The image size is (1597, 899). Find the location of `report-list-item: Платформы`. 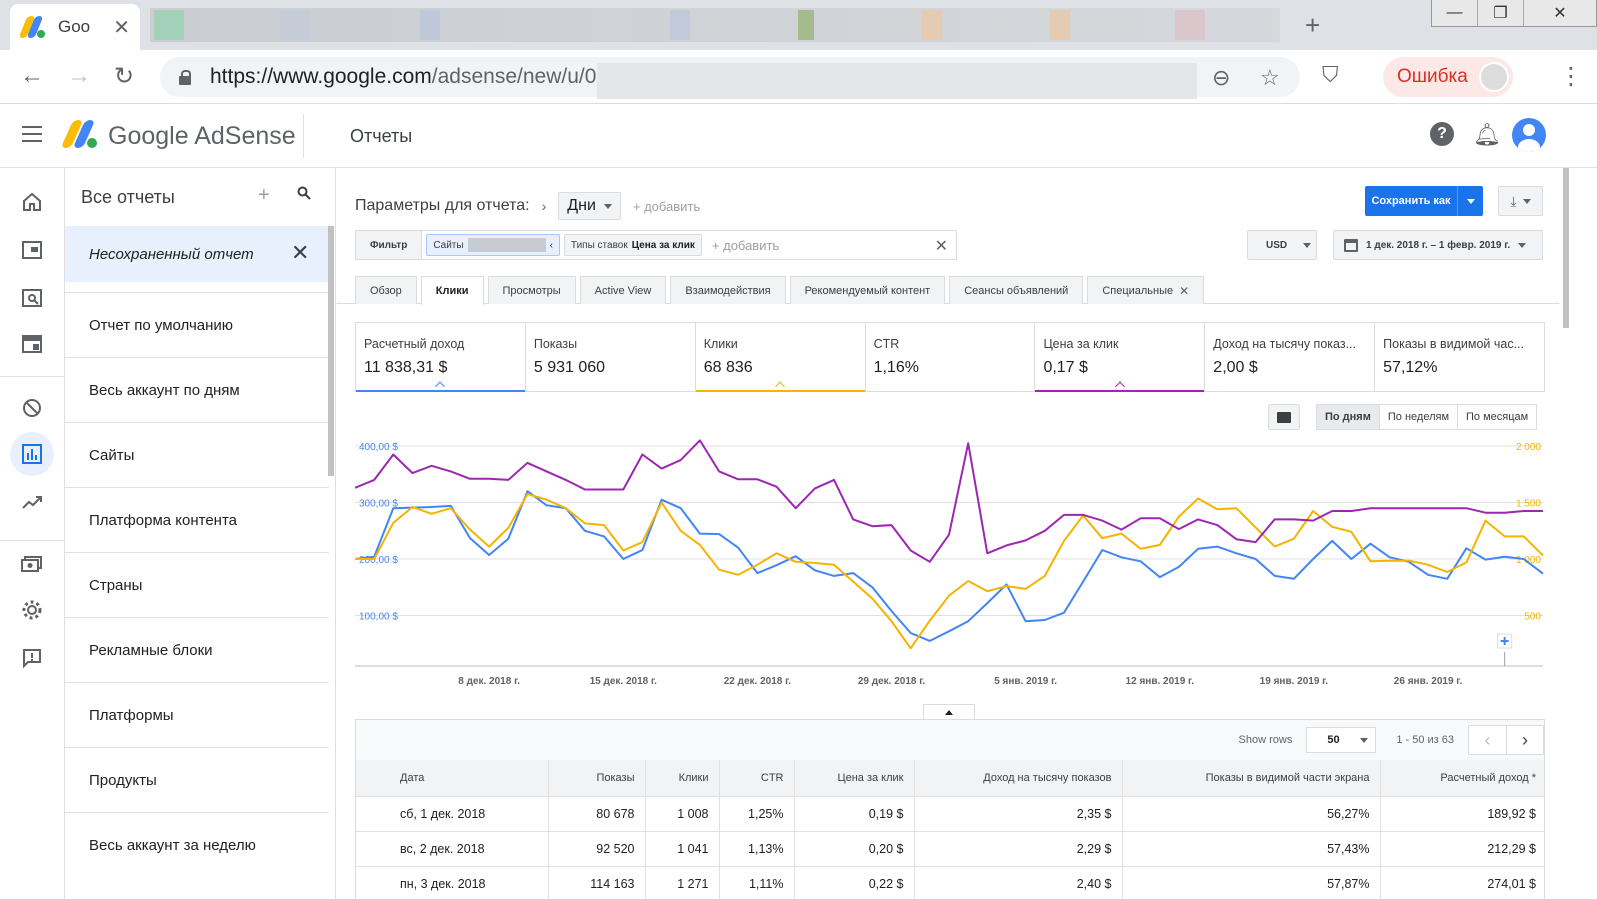

report-list-item: Платформы is located at coordinates (197, 714).